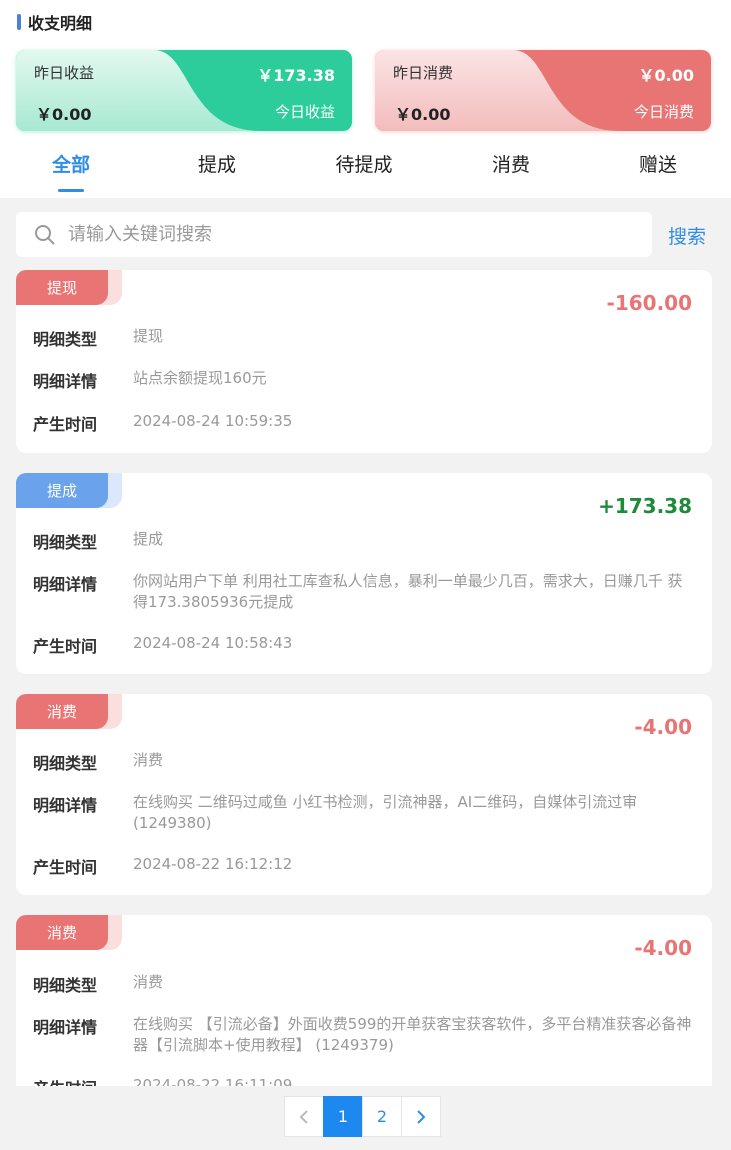 This screenshot has height=1150, width=731. I want to click on pagination: 1 2, so click(362, 1116).